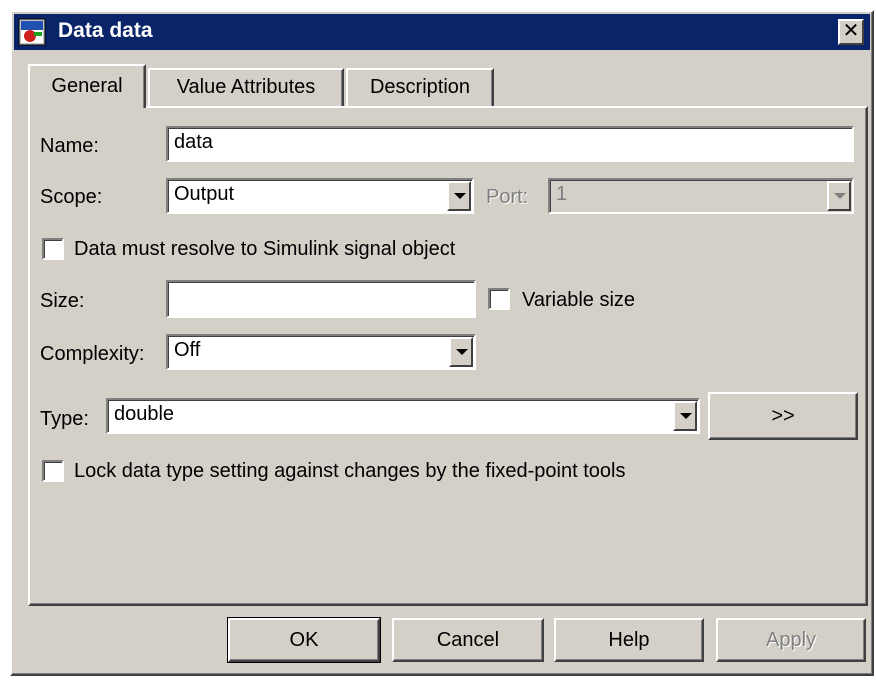 This screenshot has width=876, height=680. Describe the element at coordinates (321, 299) in the screenshot. I see `size-input` at that location.